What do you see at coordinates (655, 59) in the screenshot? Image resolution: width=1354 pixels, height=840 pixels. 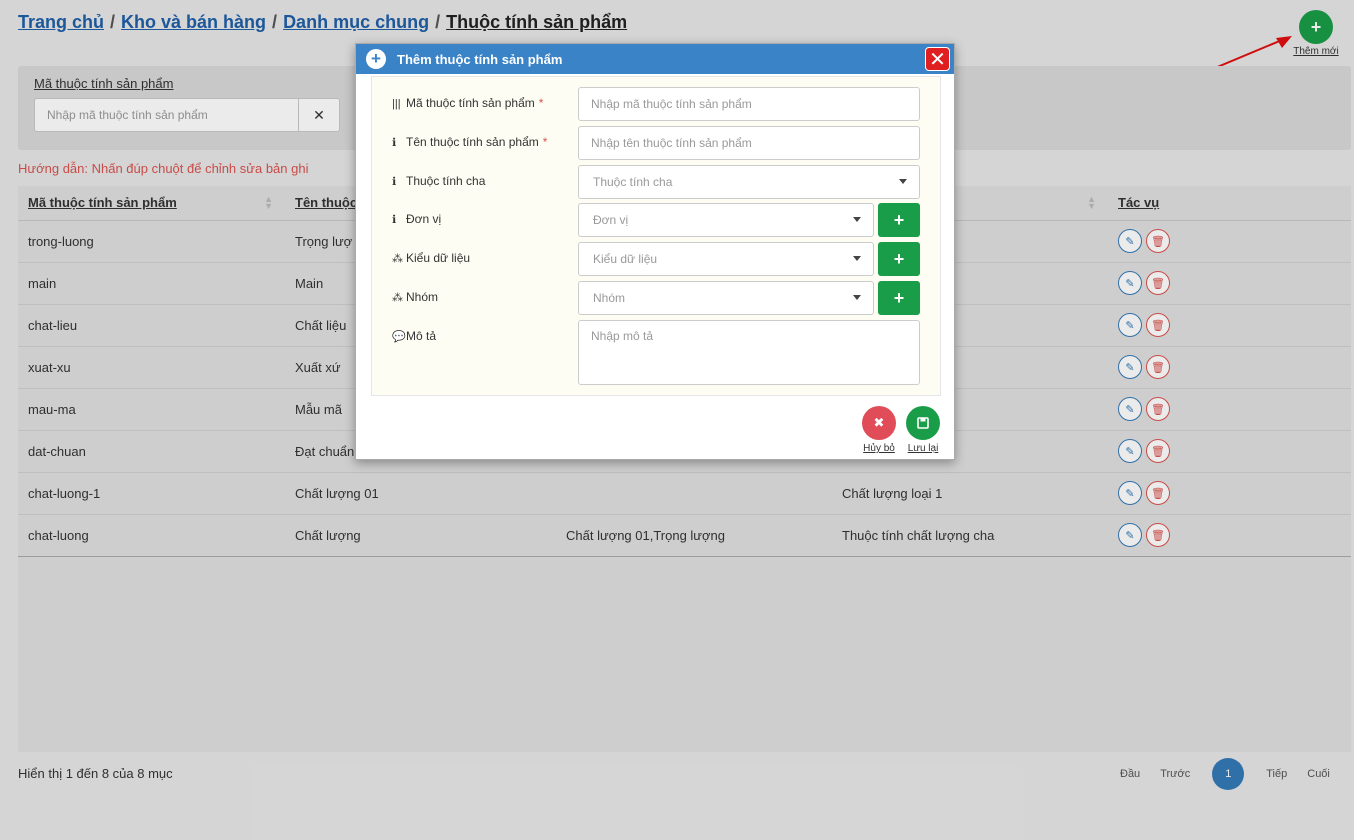 I see `modal-header: + Thêm thuộc tính sản phẩm` at bounding box center [655, 59].